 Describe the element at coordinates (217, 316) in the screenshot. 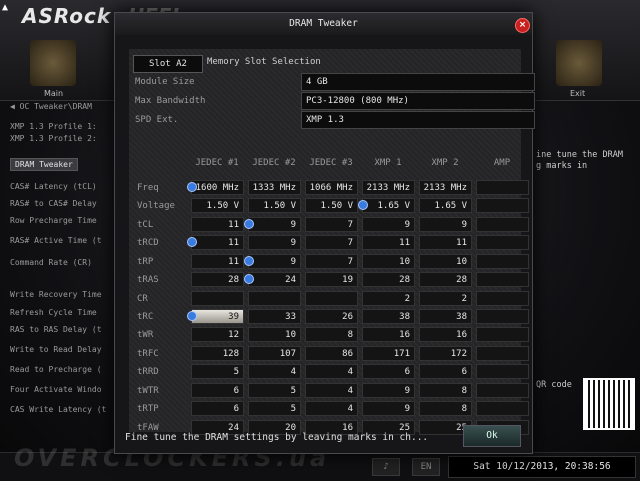

I see `timing-cell: 39` at that location.